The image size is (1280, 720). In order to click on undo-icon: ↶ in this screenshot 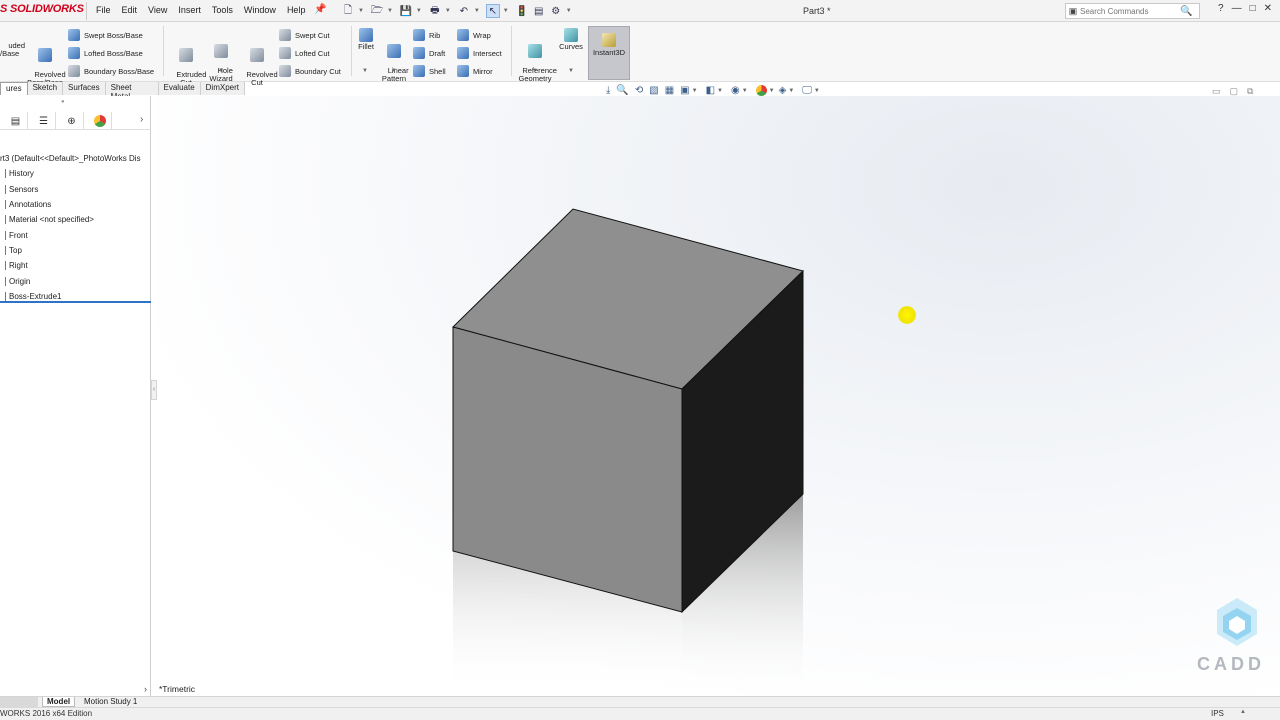, I will do `click(464, 11)`.